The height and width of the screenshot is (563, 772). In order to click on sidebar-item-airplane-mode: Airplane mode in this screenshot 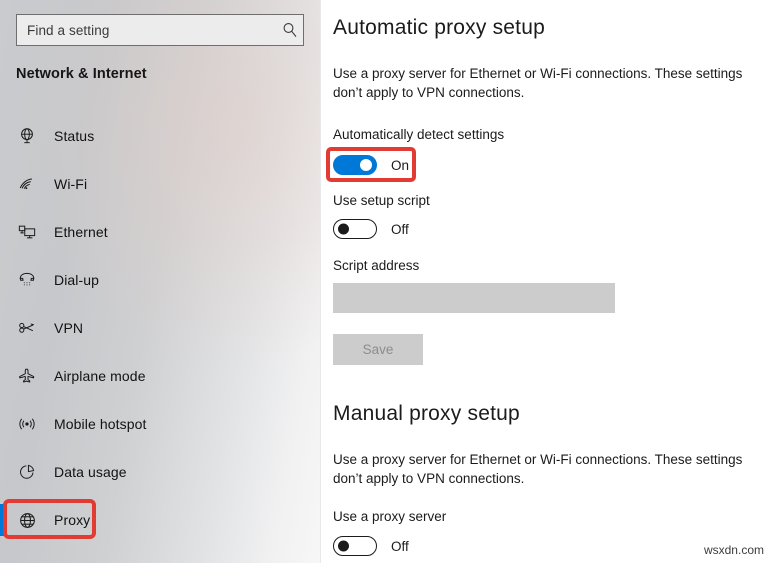, I will do `click(160, 376)`.